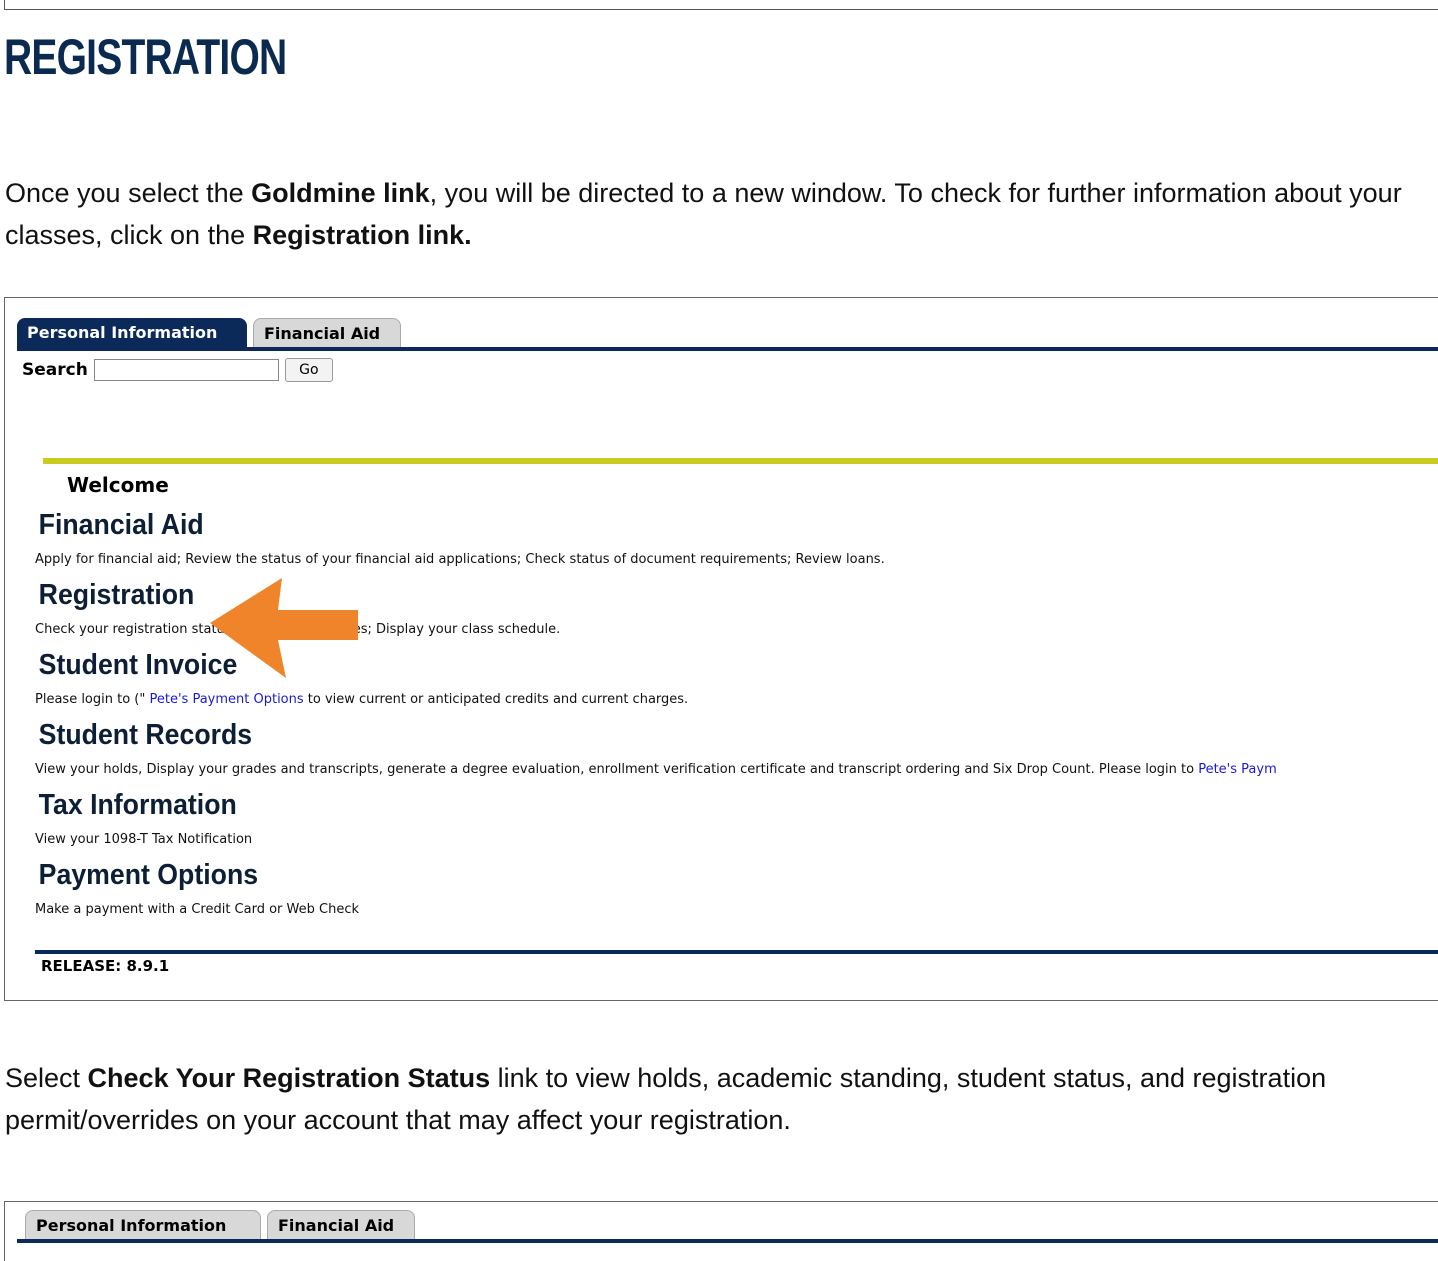 The width and height of the screenshot is (1438, 1261). Describe the element at coordinates (118, 485) in the screenshot. I see `welcome-heading: Welcome` at that location.